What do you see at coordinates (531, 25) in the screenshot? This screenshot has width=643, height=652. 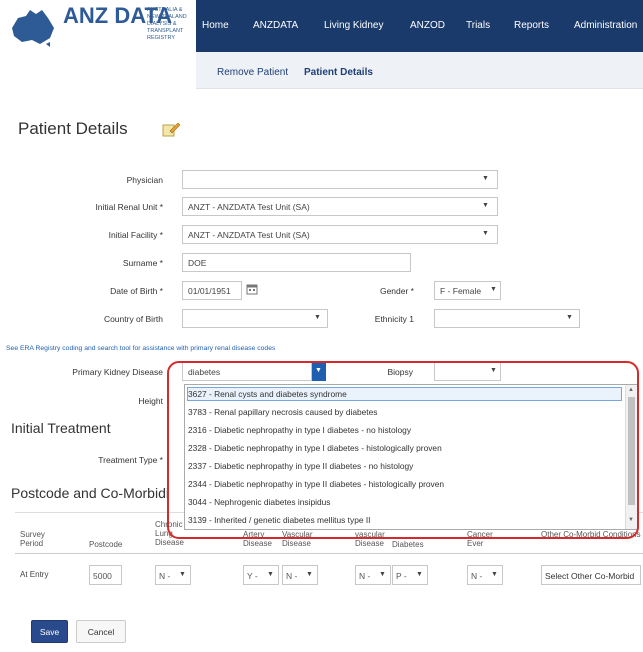 I see `nav-reports: Reports` at bounding box center [531, 25].